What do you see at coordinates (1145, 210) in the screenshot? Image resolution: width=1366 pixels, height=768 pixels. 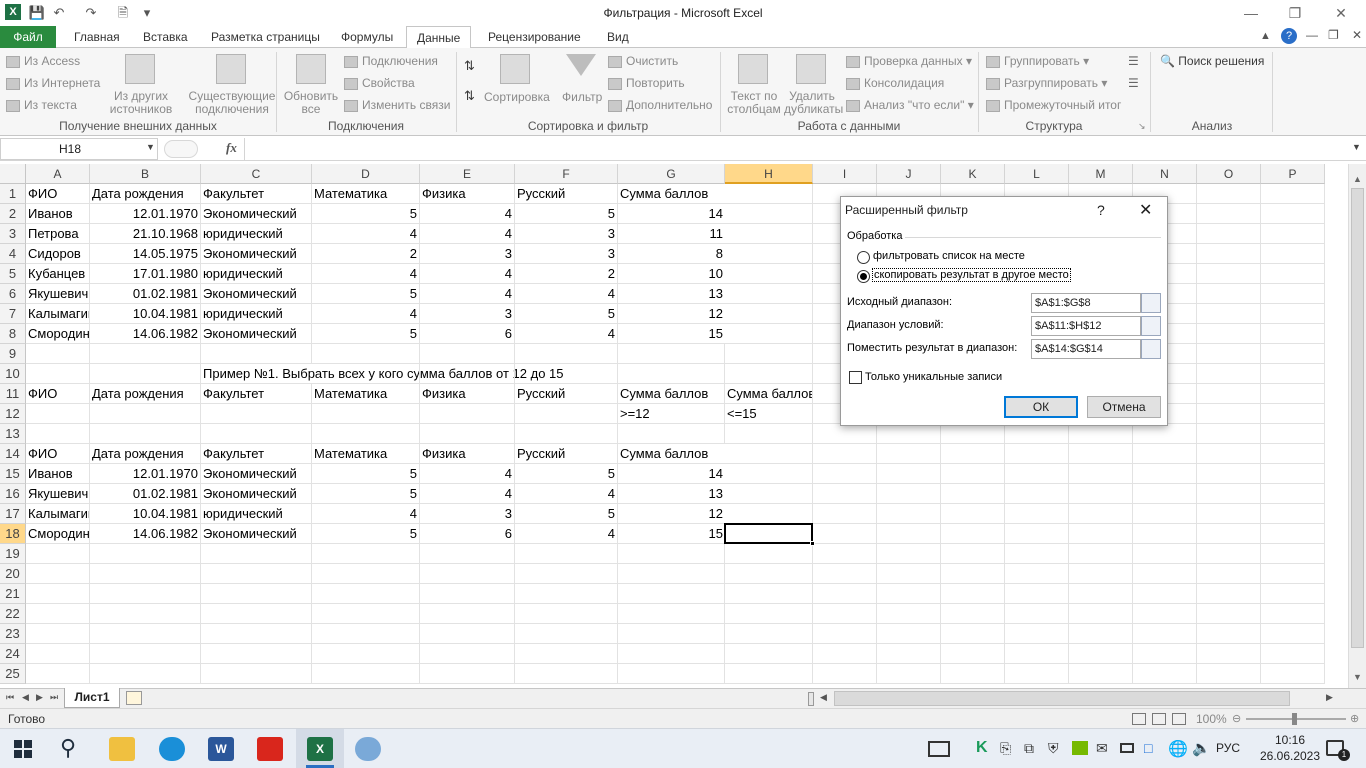 I see `dialog-close-icon: ✕` at bounding box center [1145, 210].